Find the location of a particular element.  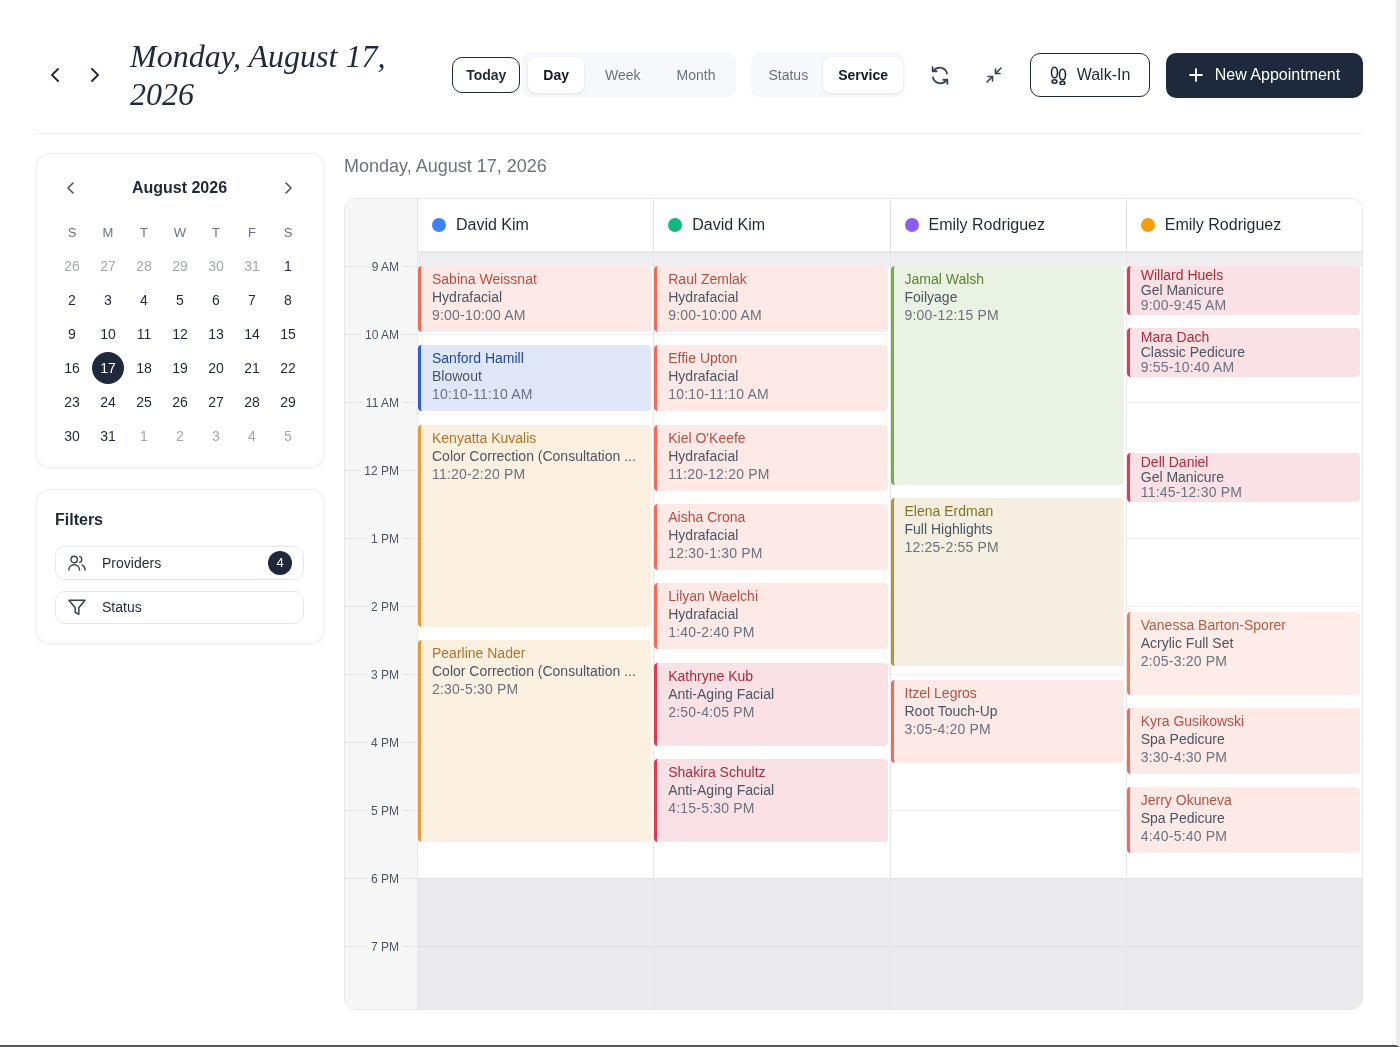

filter-icon is located at coordinates (77, 607).